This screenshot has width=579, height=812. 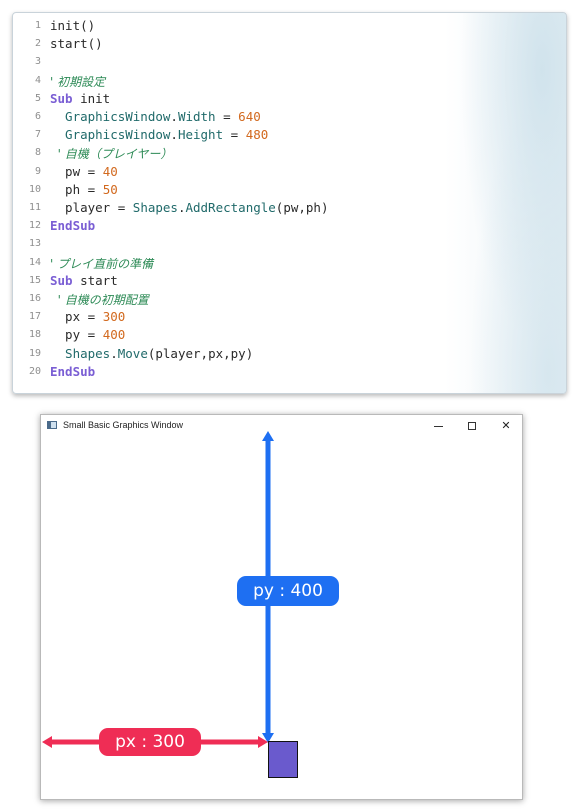 I want to click on code-line: 20 EndSub, so click(x=283, y=372).